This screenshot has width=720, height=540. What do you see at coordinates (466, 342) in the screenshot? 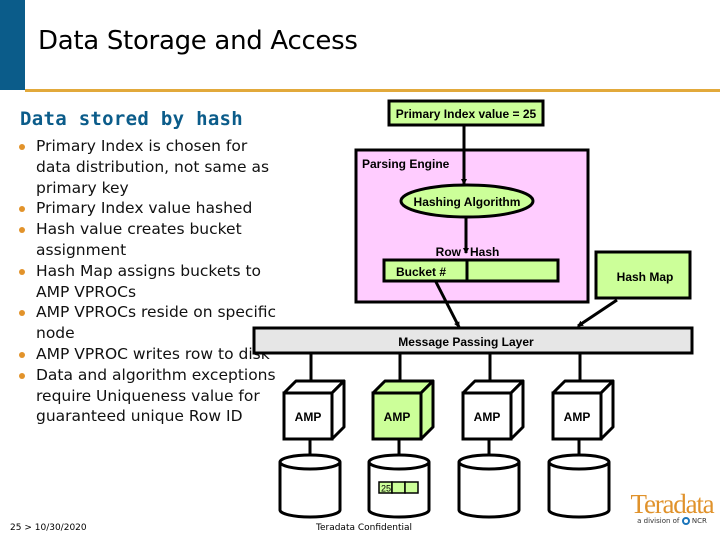
I see `message-passing-layer-label: Message Passing Layer` at bounding box center [466, 342].